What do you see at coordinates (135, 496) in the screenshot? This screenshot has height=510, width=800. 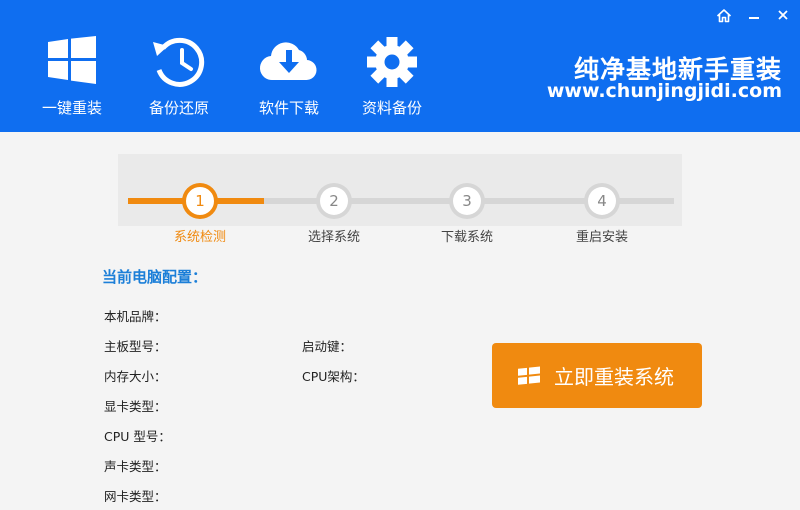 I see `spec-network-card: 网卡类型：` at bounding box center [135, 496].